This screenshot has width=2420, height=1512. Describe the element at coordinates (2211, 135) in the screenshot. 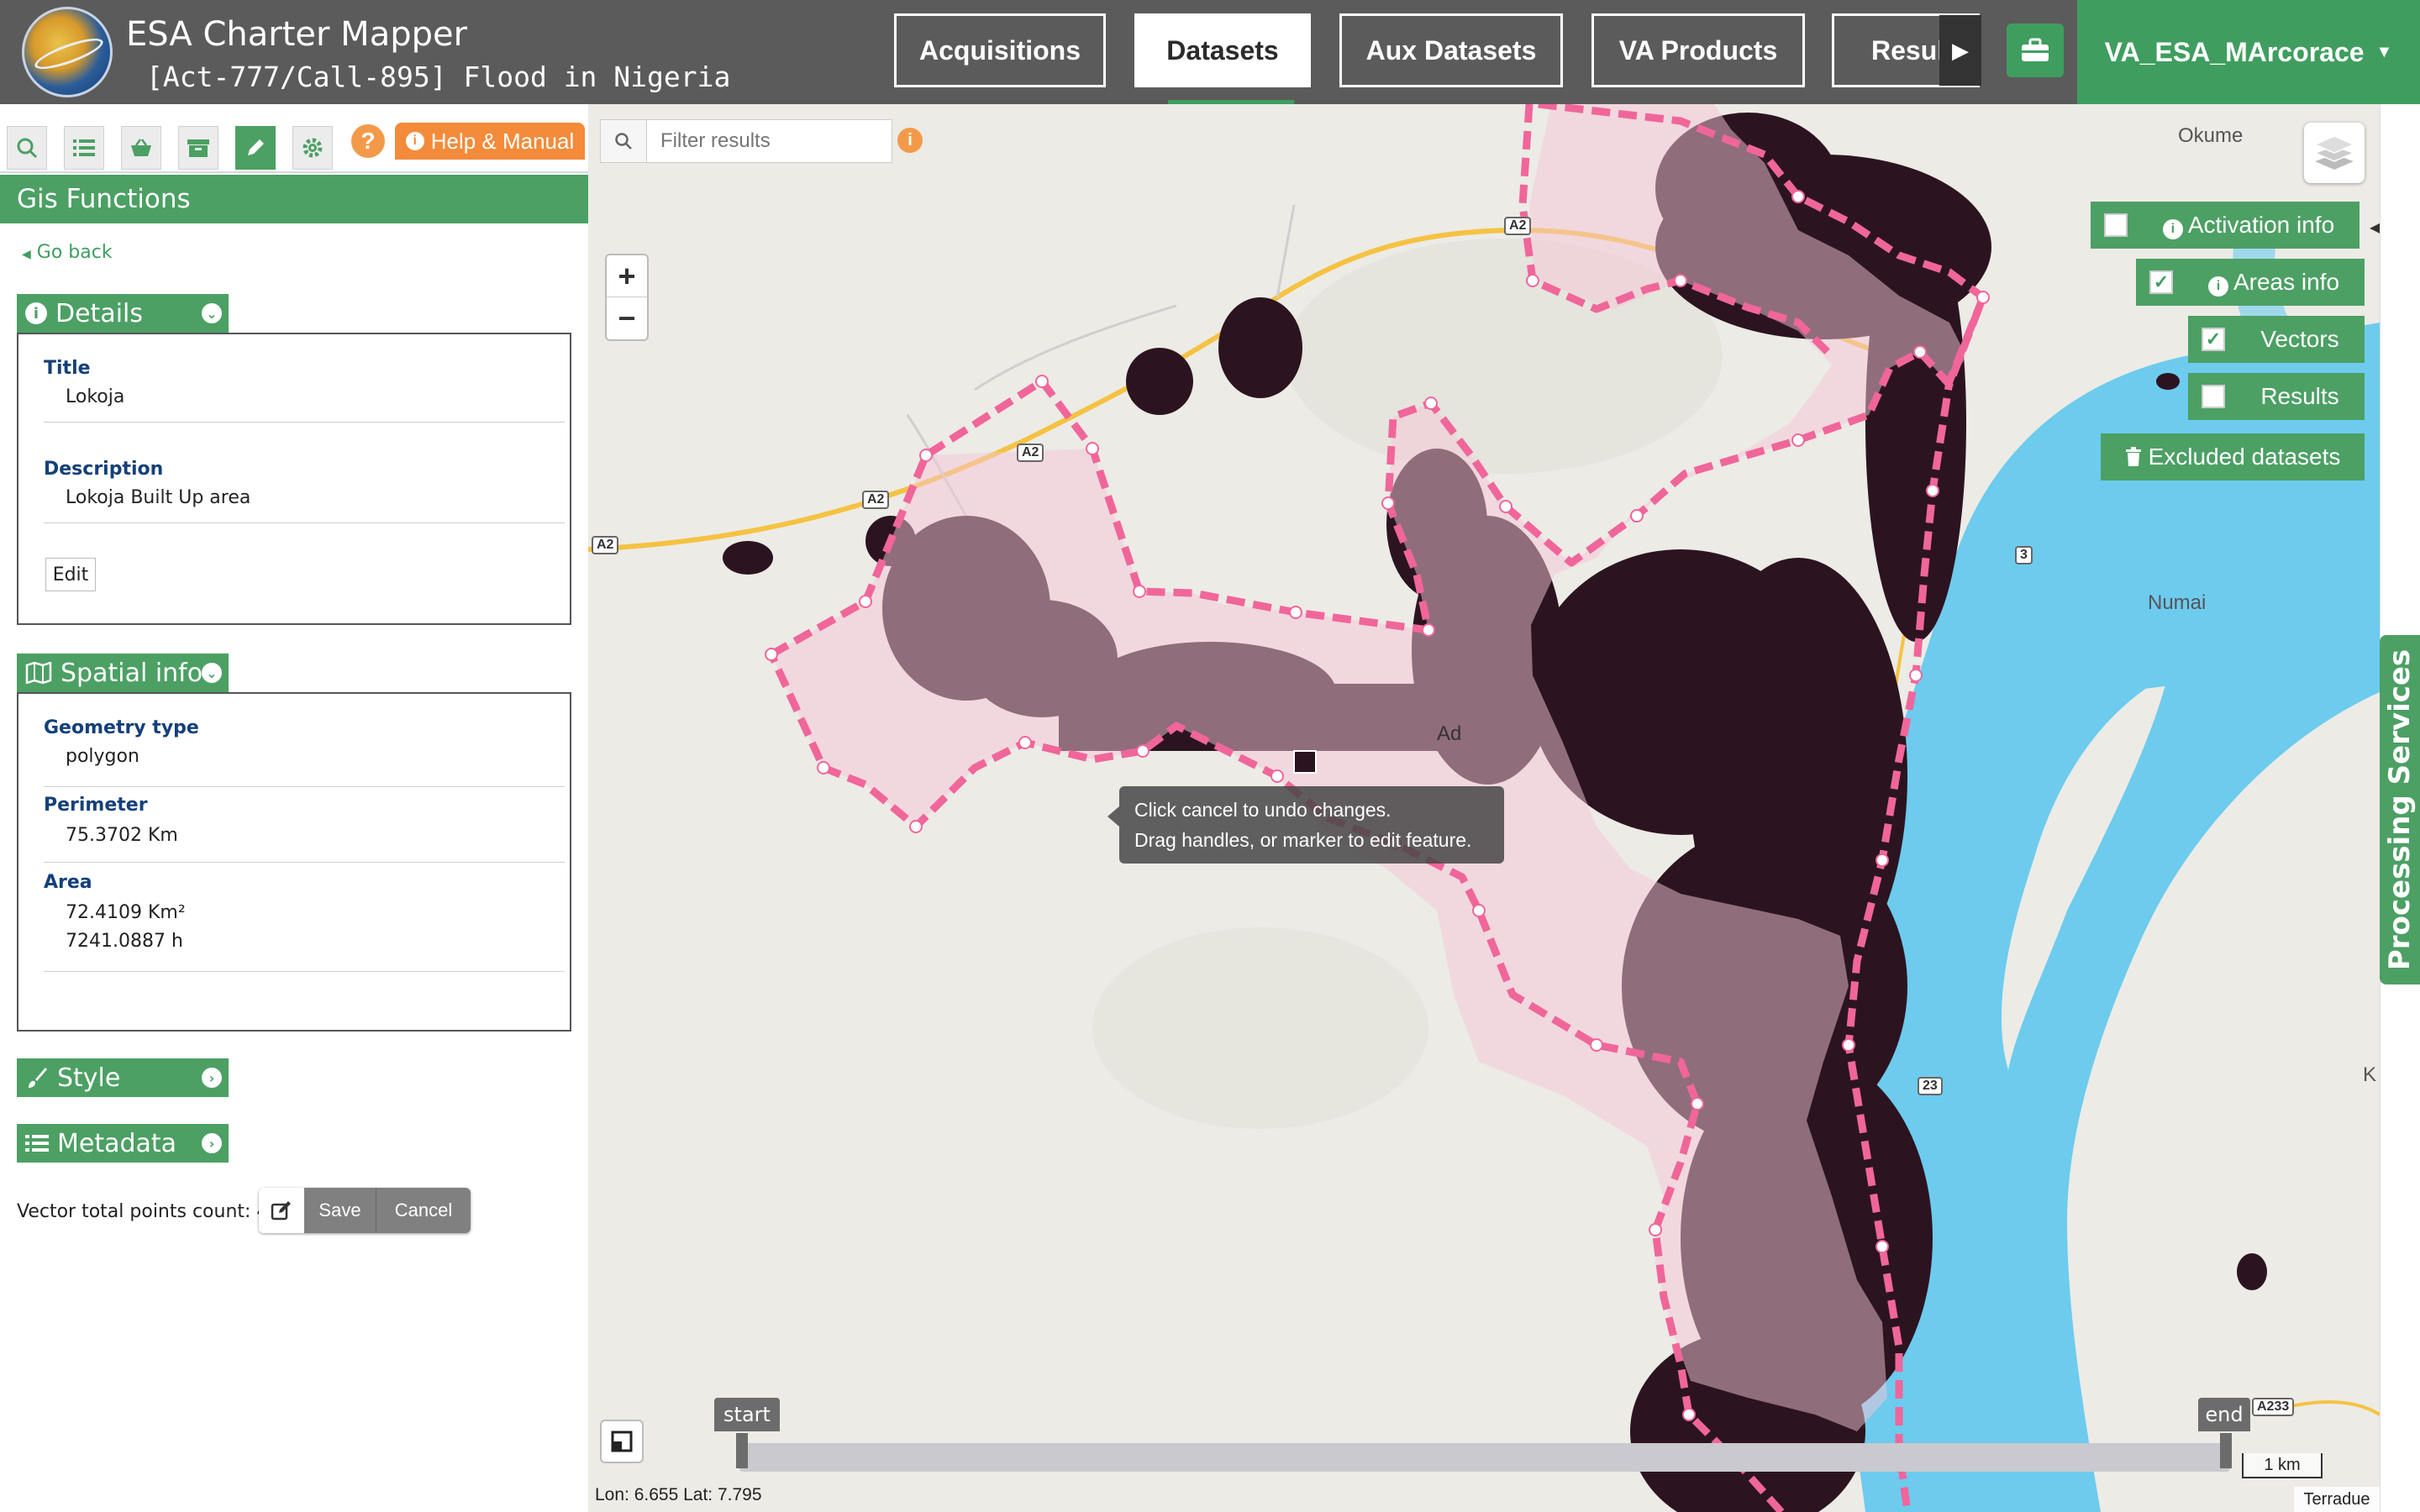

I see `place-label: Okume` at that location.